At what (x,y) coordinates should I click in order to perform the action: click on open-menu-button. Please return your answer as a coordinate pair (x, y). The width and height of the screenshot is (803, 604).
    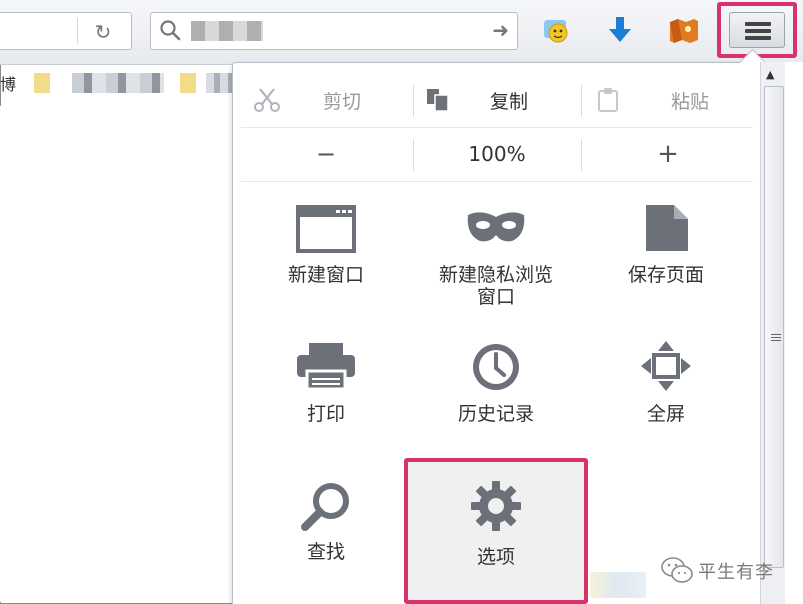
    Looking at the image, I should click on (757, 30).